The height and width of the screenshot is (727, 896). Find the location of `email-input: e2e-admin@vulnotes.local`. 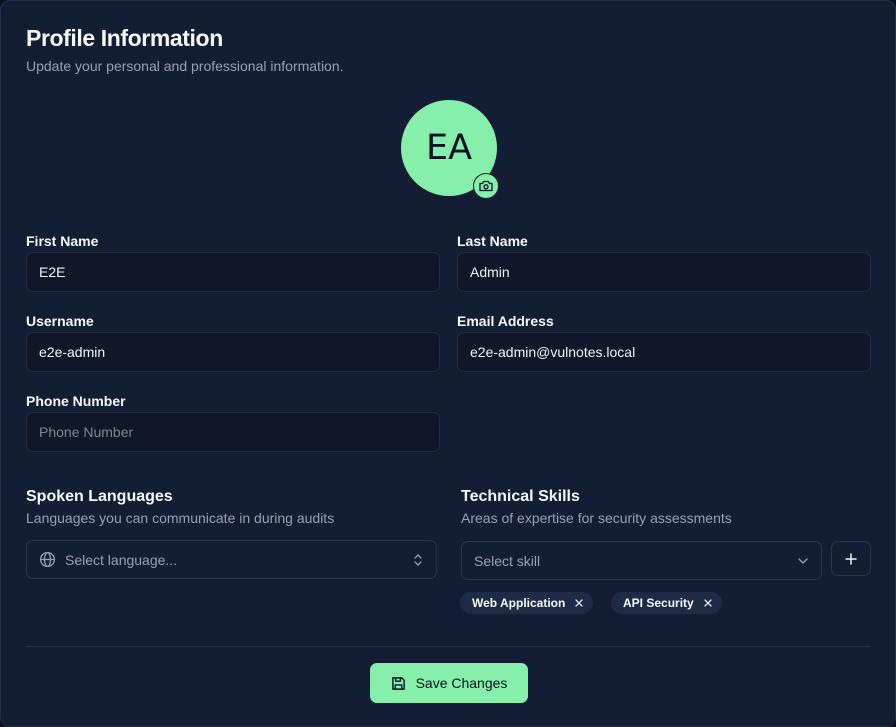

email-input: e2e-admin@vulnotes.local is located at coordinates (664, 352).